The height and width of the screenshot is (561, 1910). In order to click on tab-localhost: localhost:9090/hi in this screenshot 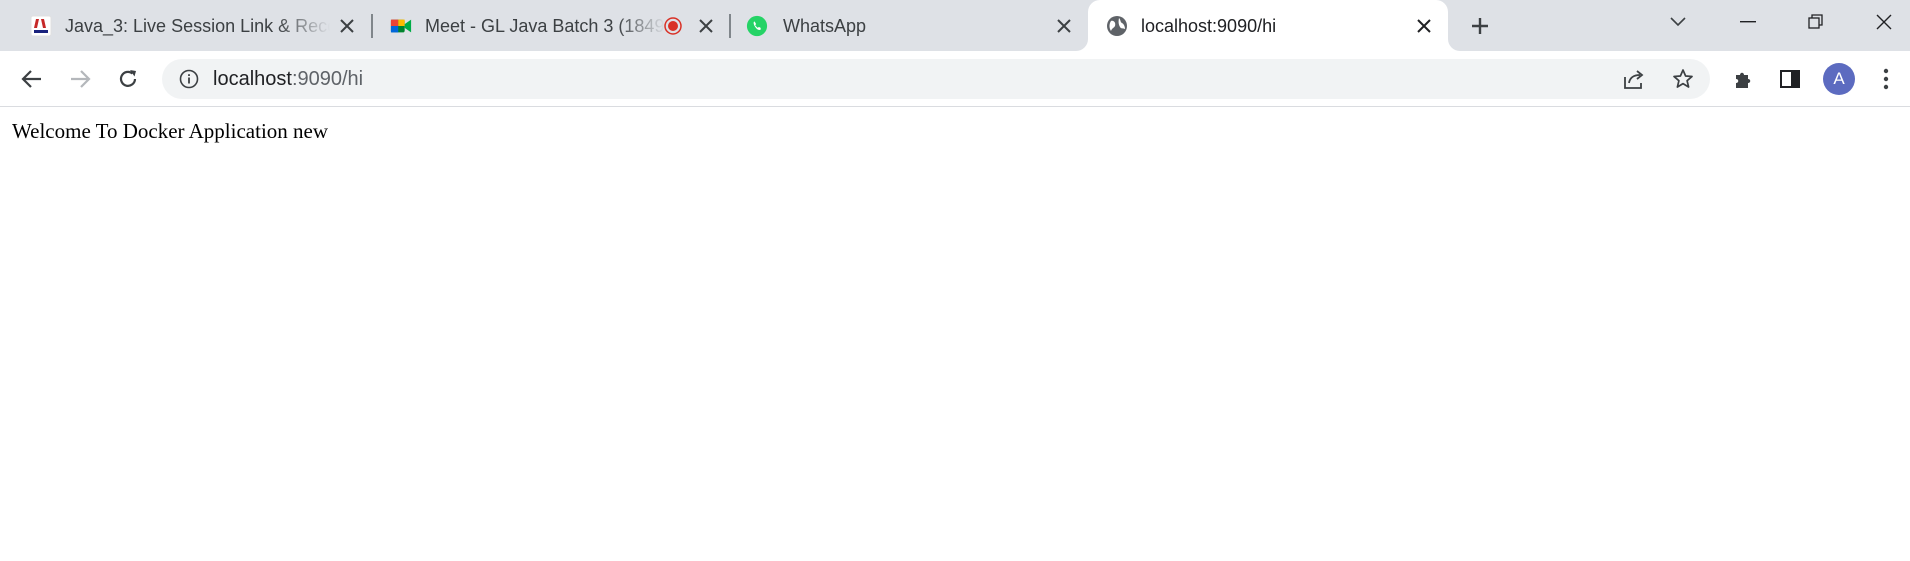, I will do `click(1268, 25)`.